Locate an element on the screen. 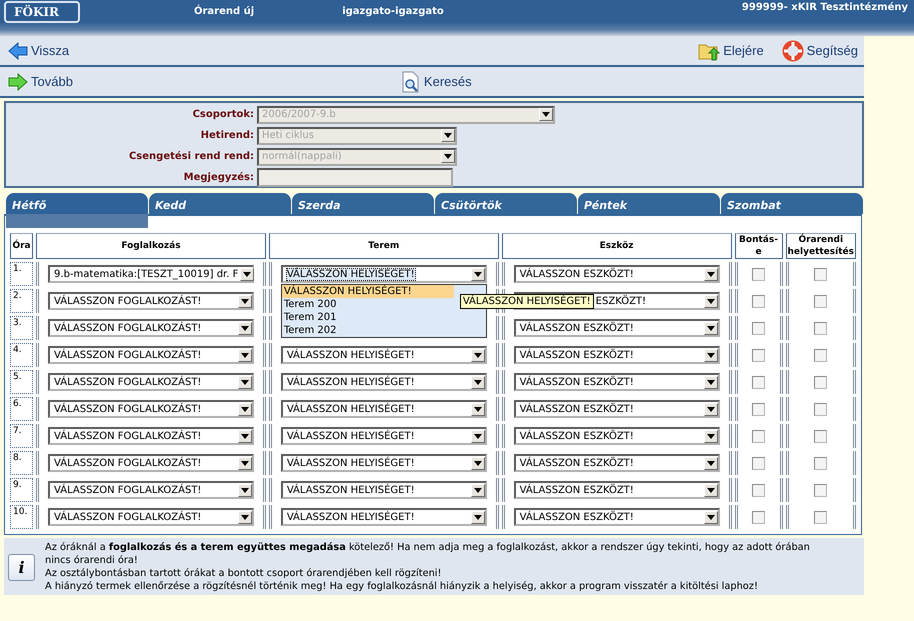 The height and width of the screenshot is (621, 914). lifebuoy-icon is located at coordinates (793, 51).